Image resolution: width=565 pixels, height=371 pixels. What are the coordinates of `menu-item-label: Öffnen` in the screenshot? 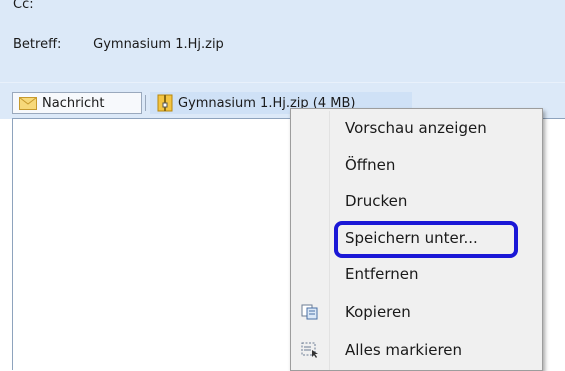 It's located at (370, 165).